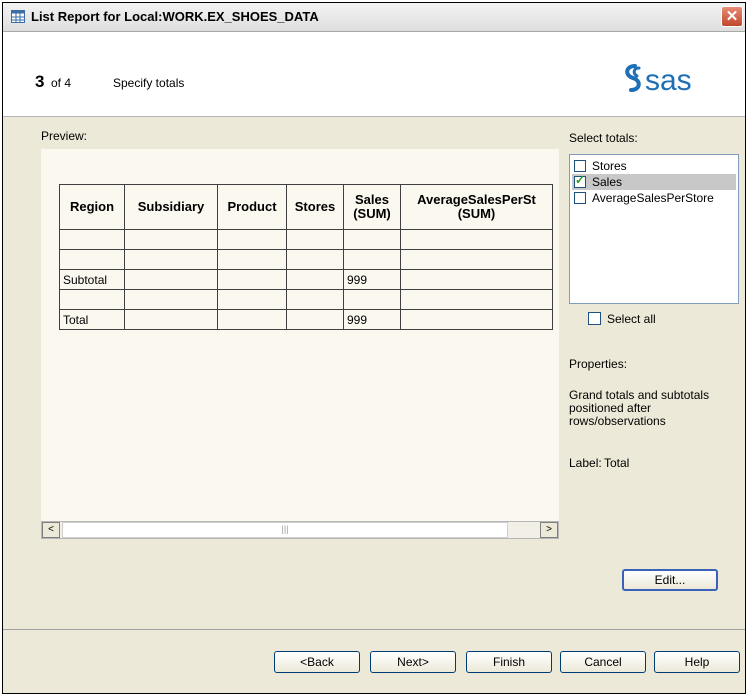 This screenshot has width=748, height=696. I want to click on properties-label: Properties:, so click(598, 364).